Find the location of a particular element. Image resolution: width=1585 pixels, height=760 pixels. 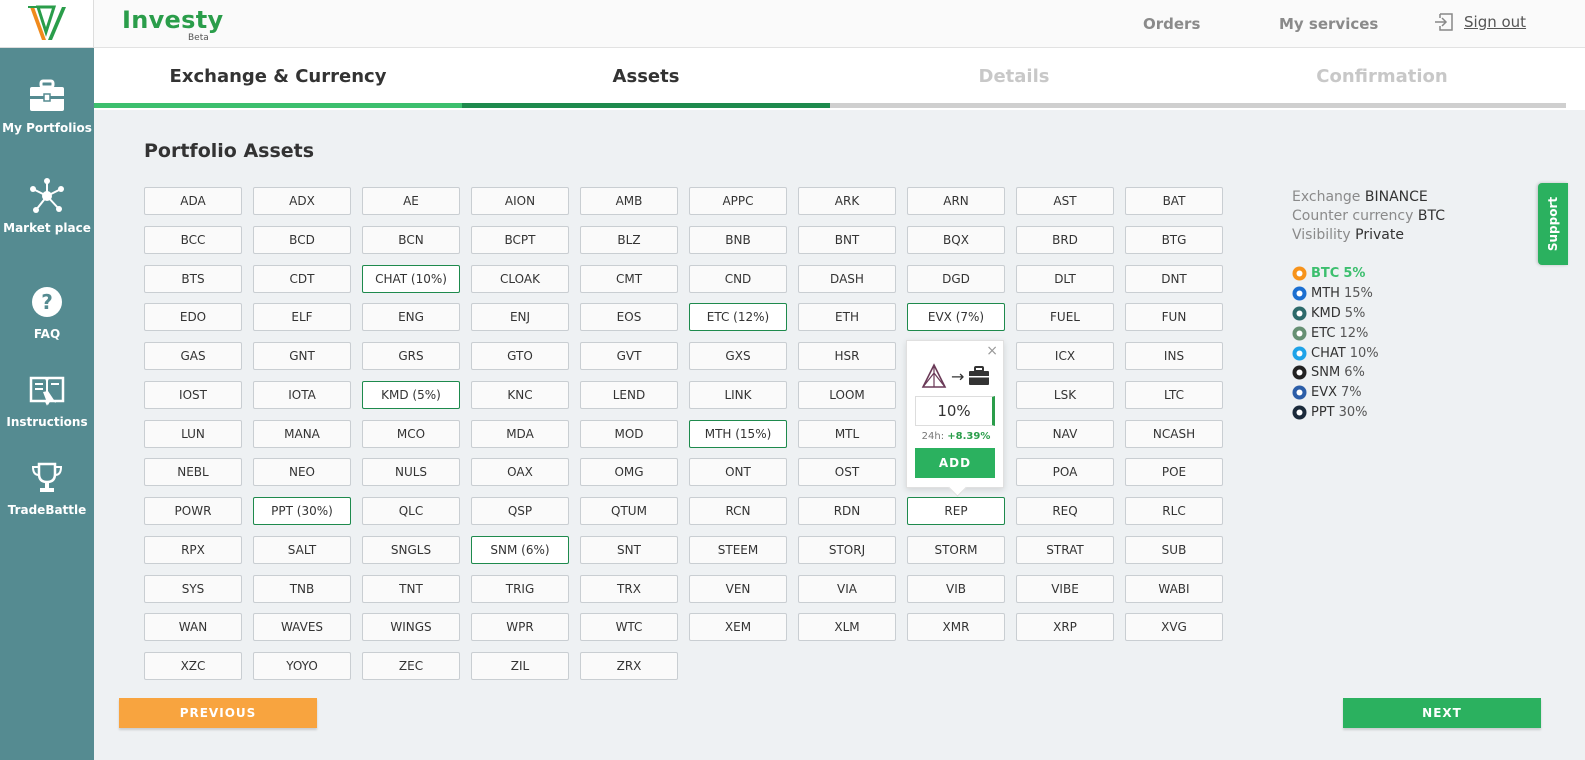

asset-button: FUEL is located at coordinates (1065, 317).